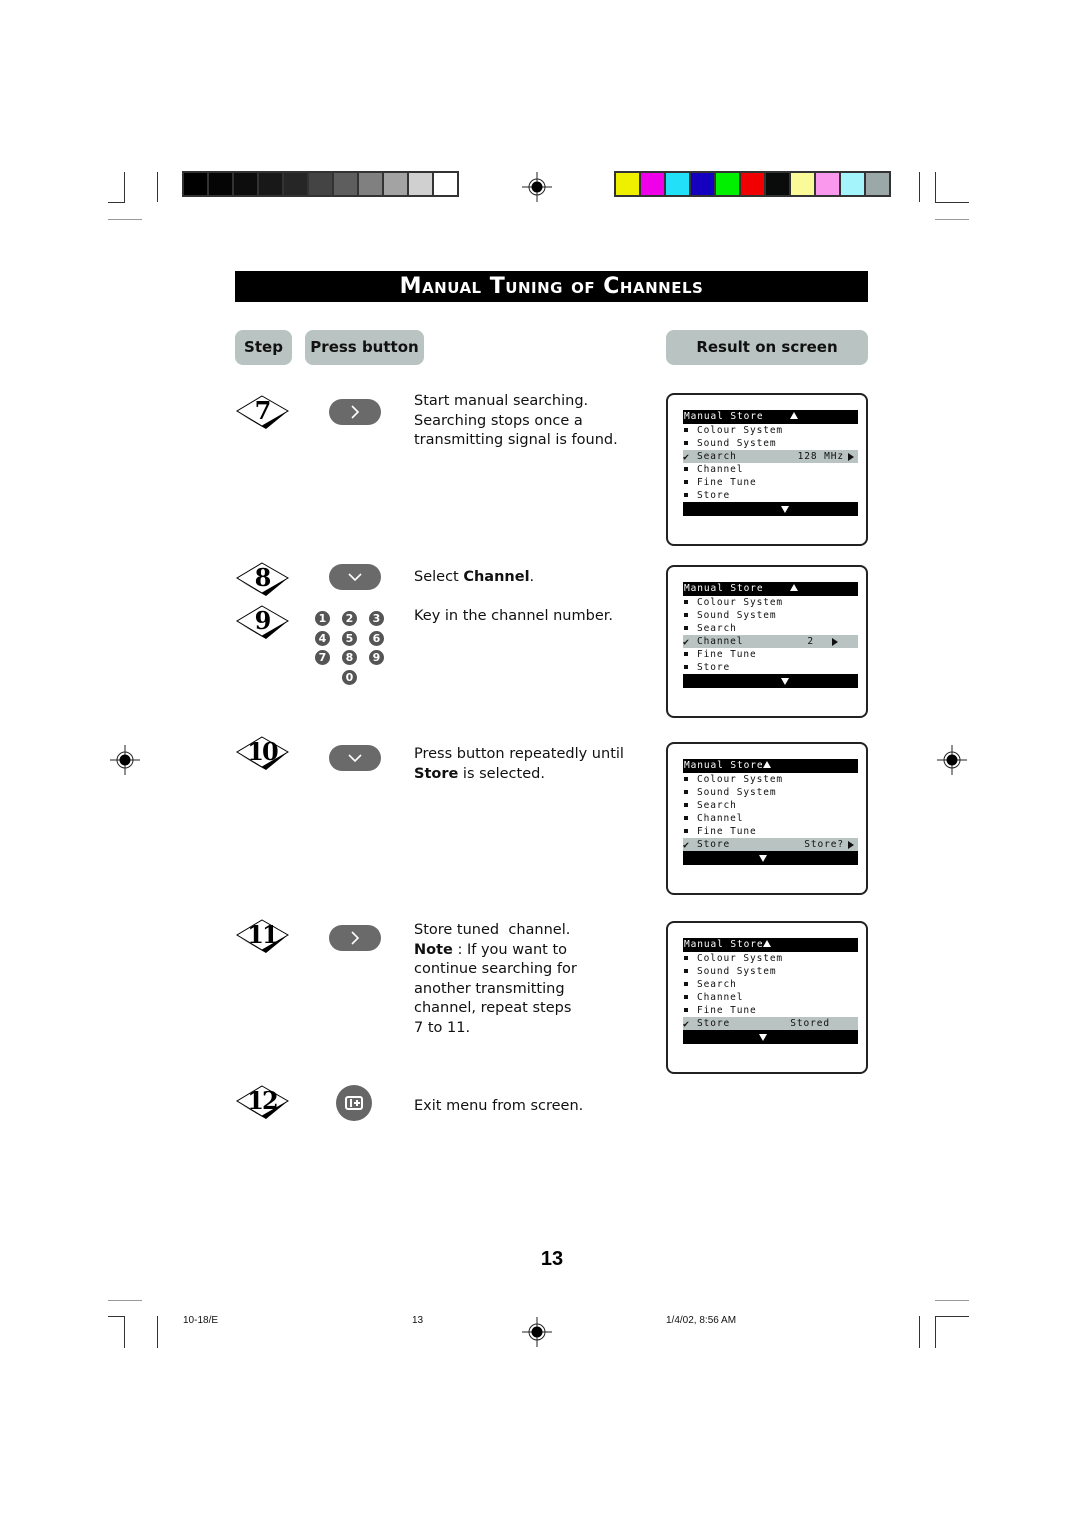 This screenshot has height=1528, width=1080. I want to click on down-arrow-button, so click(355, 577).